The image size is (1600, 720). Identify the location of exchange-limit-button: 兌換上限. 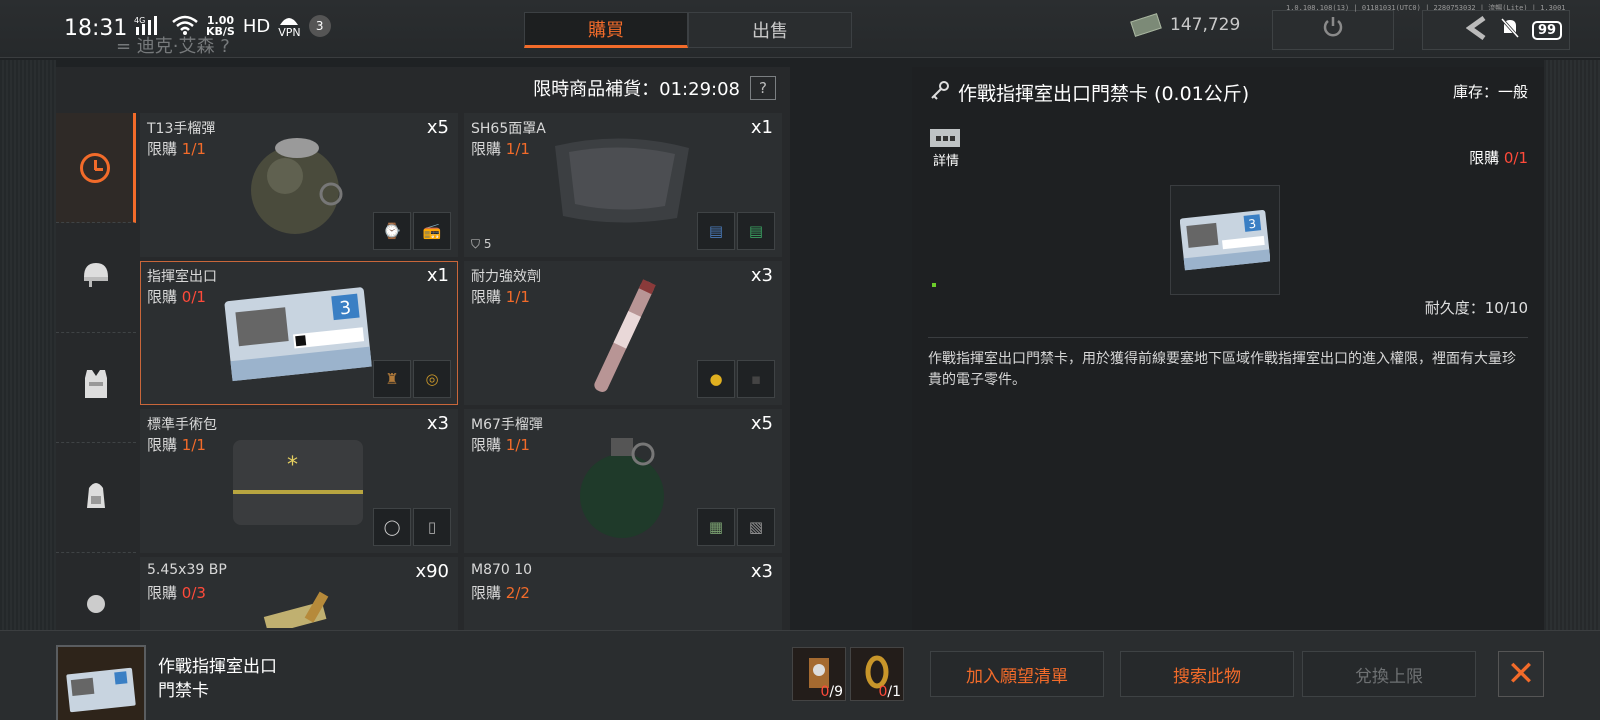
(1389, 674).